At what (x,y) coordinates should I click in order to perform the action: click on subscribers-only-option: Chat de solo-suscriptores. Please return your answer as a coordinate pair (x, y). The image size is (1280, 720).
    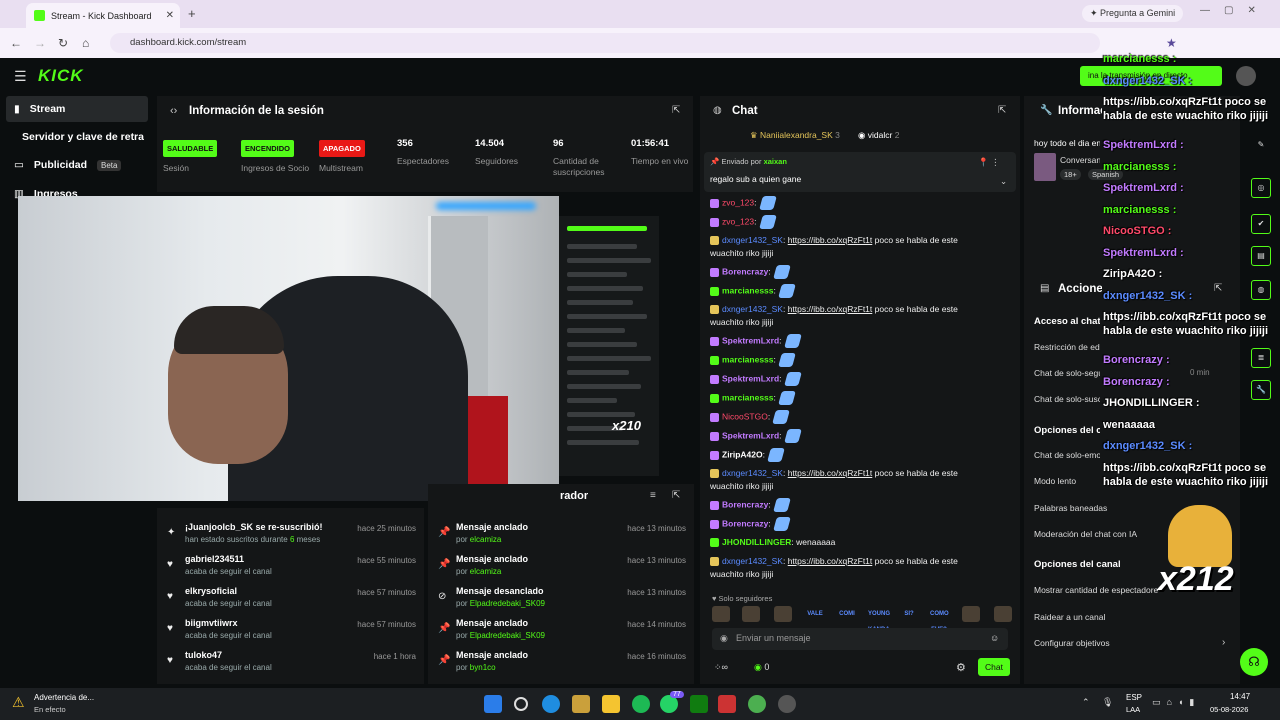
    Looking at the image, I should click on (1067, 399).